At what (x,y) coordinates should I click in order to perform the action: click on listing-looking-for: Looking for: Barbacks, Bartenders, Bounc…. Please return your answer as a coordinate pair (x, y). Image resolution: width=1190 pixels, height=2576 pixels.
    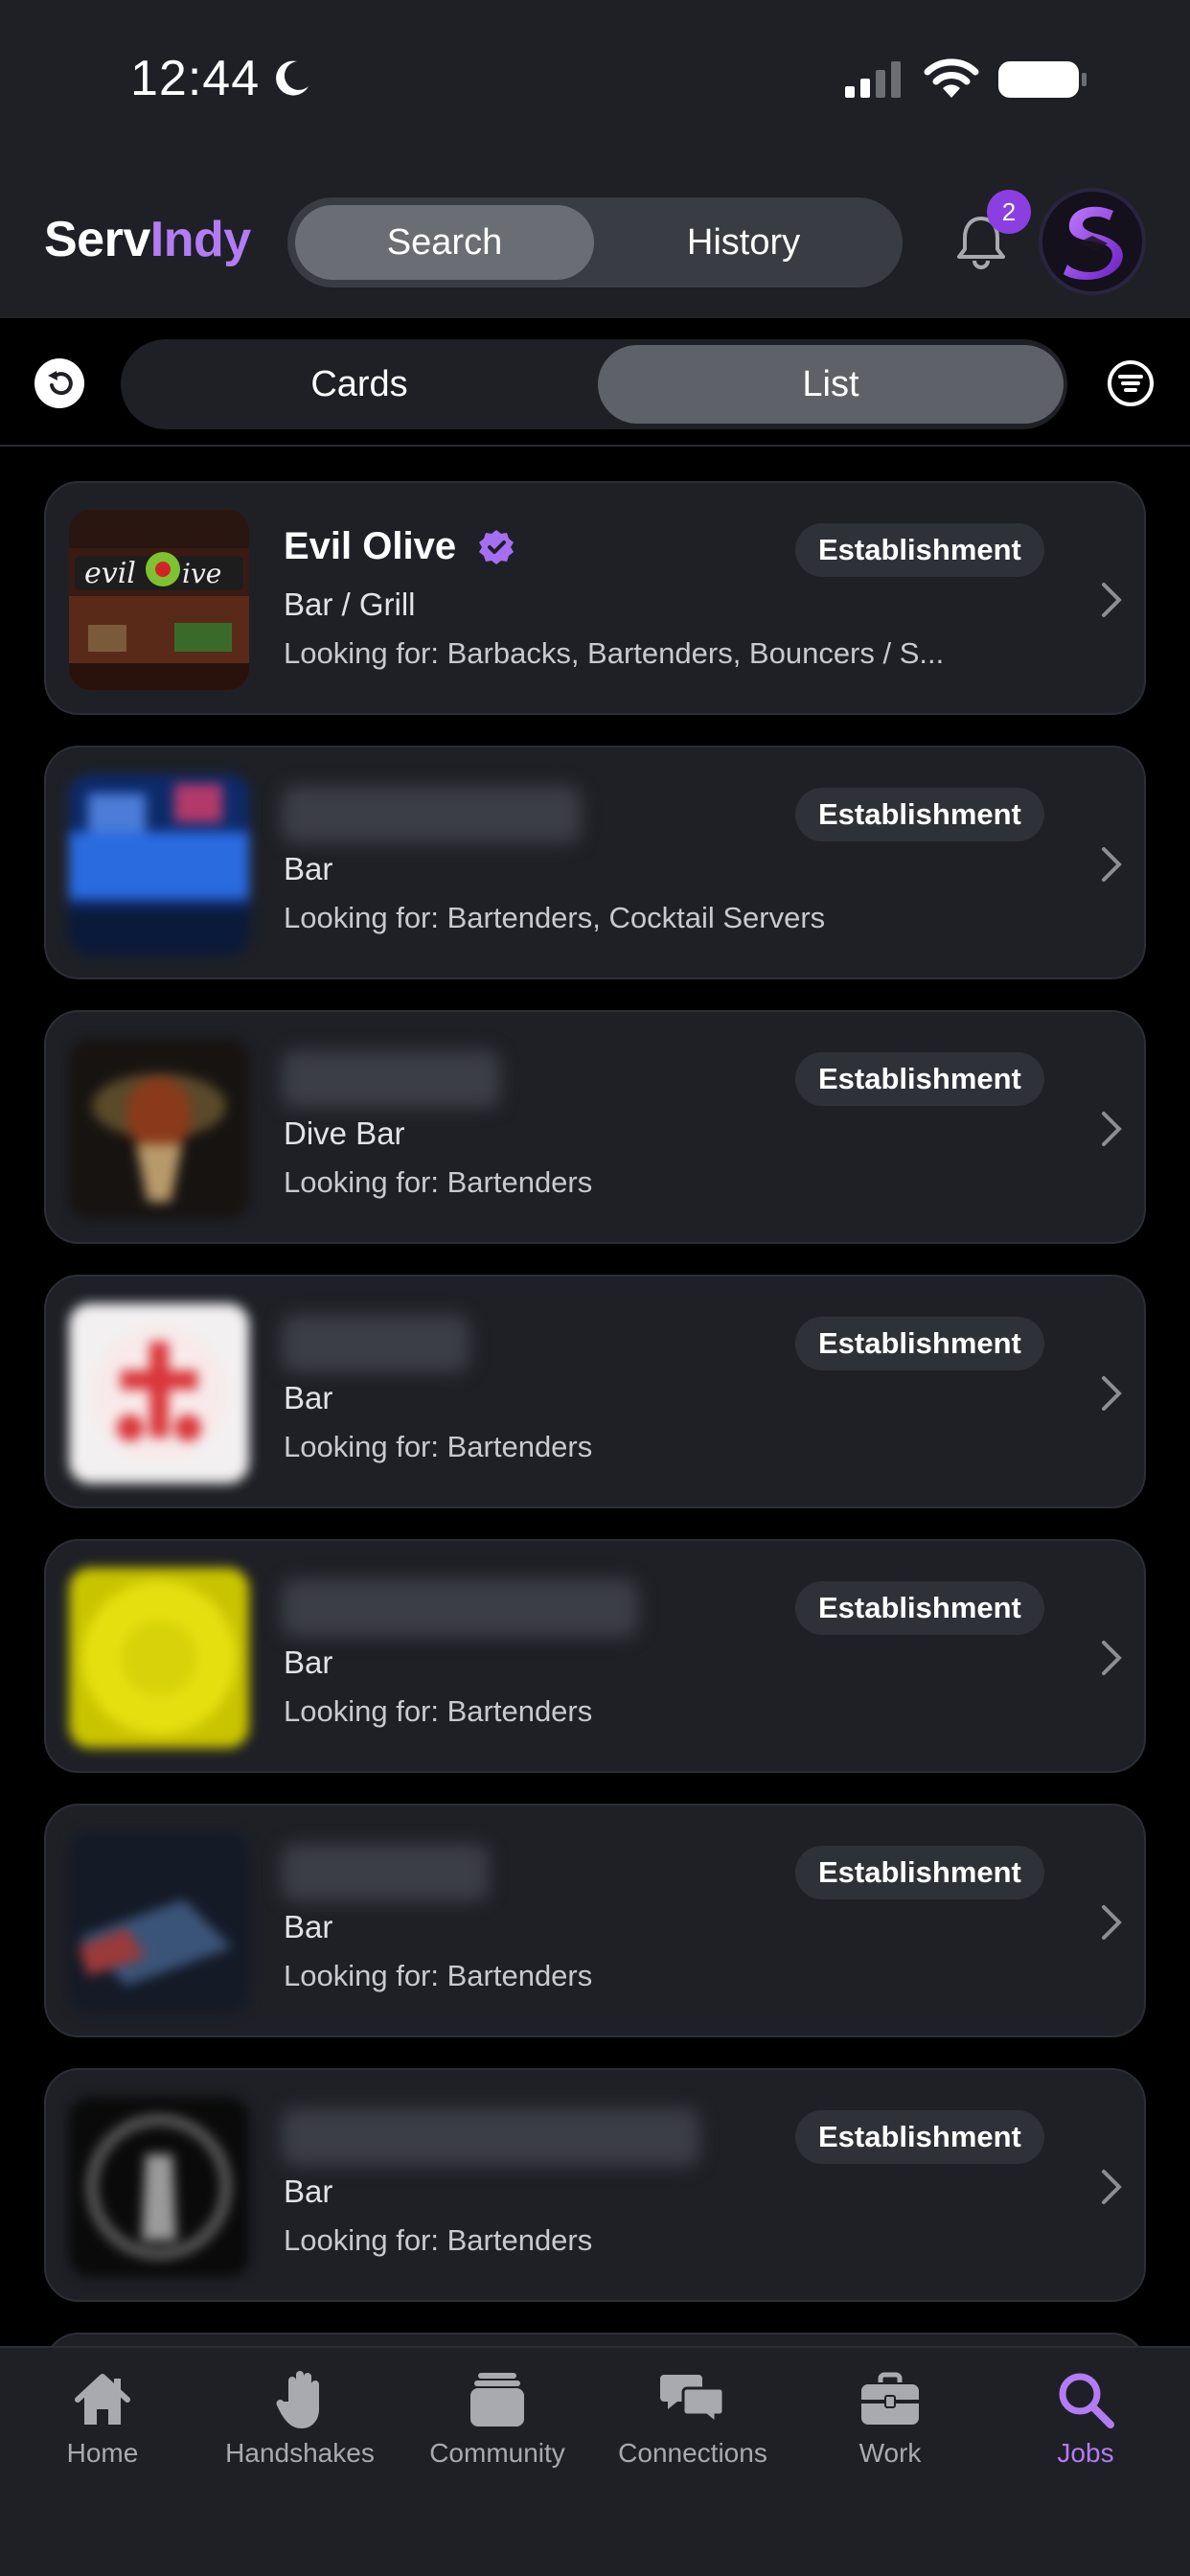
    Looking at the image, I should click on (615, 653).